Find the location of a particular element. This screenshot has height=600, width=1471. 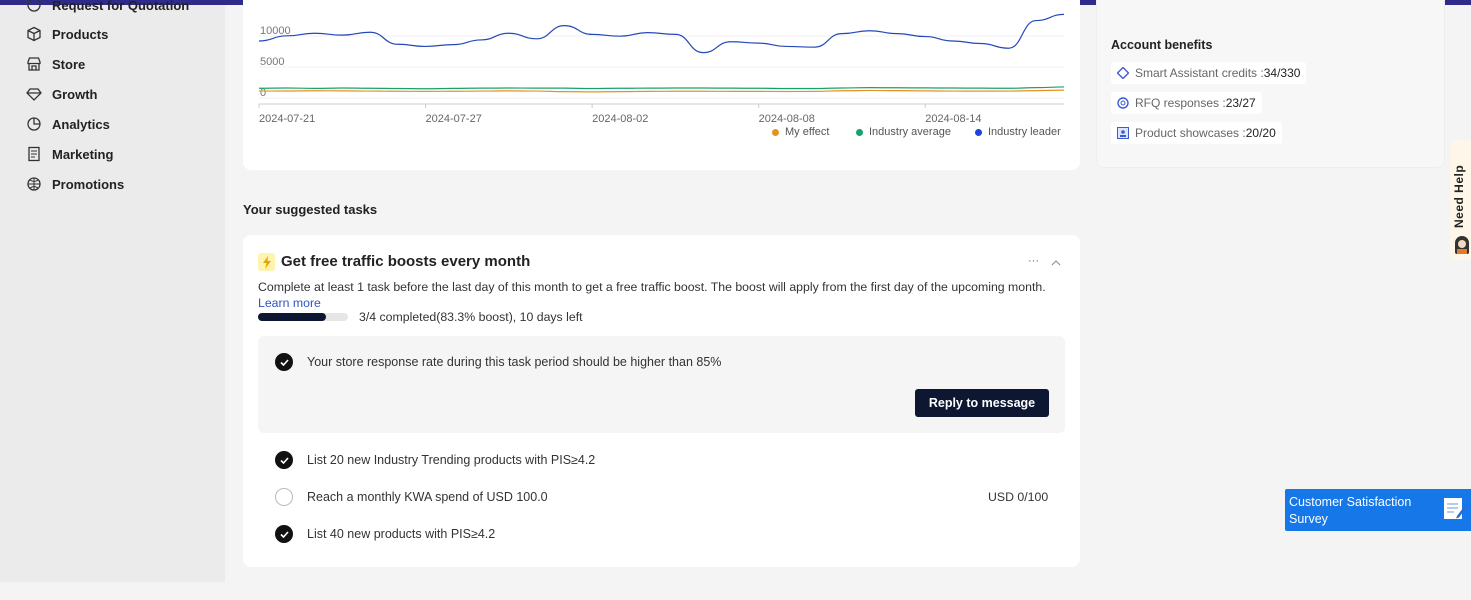

x-tick-label: 2024-07-21 is located at coordinates (287, 119).